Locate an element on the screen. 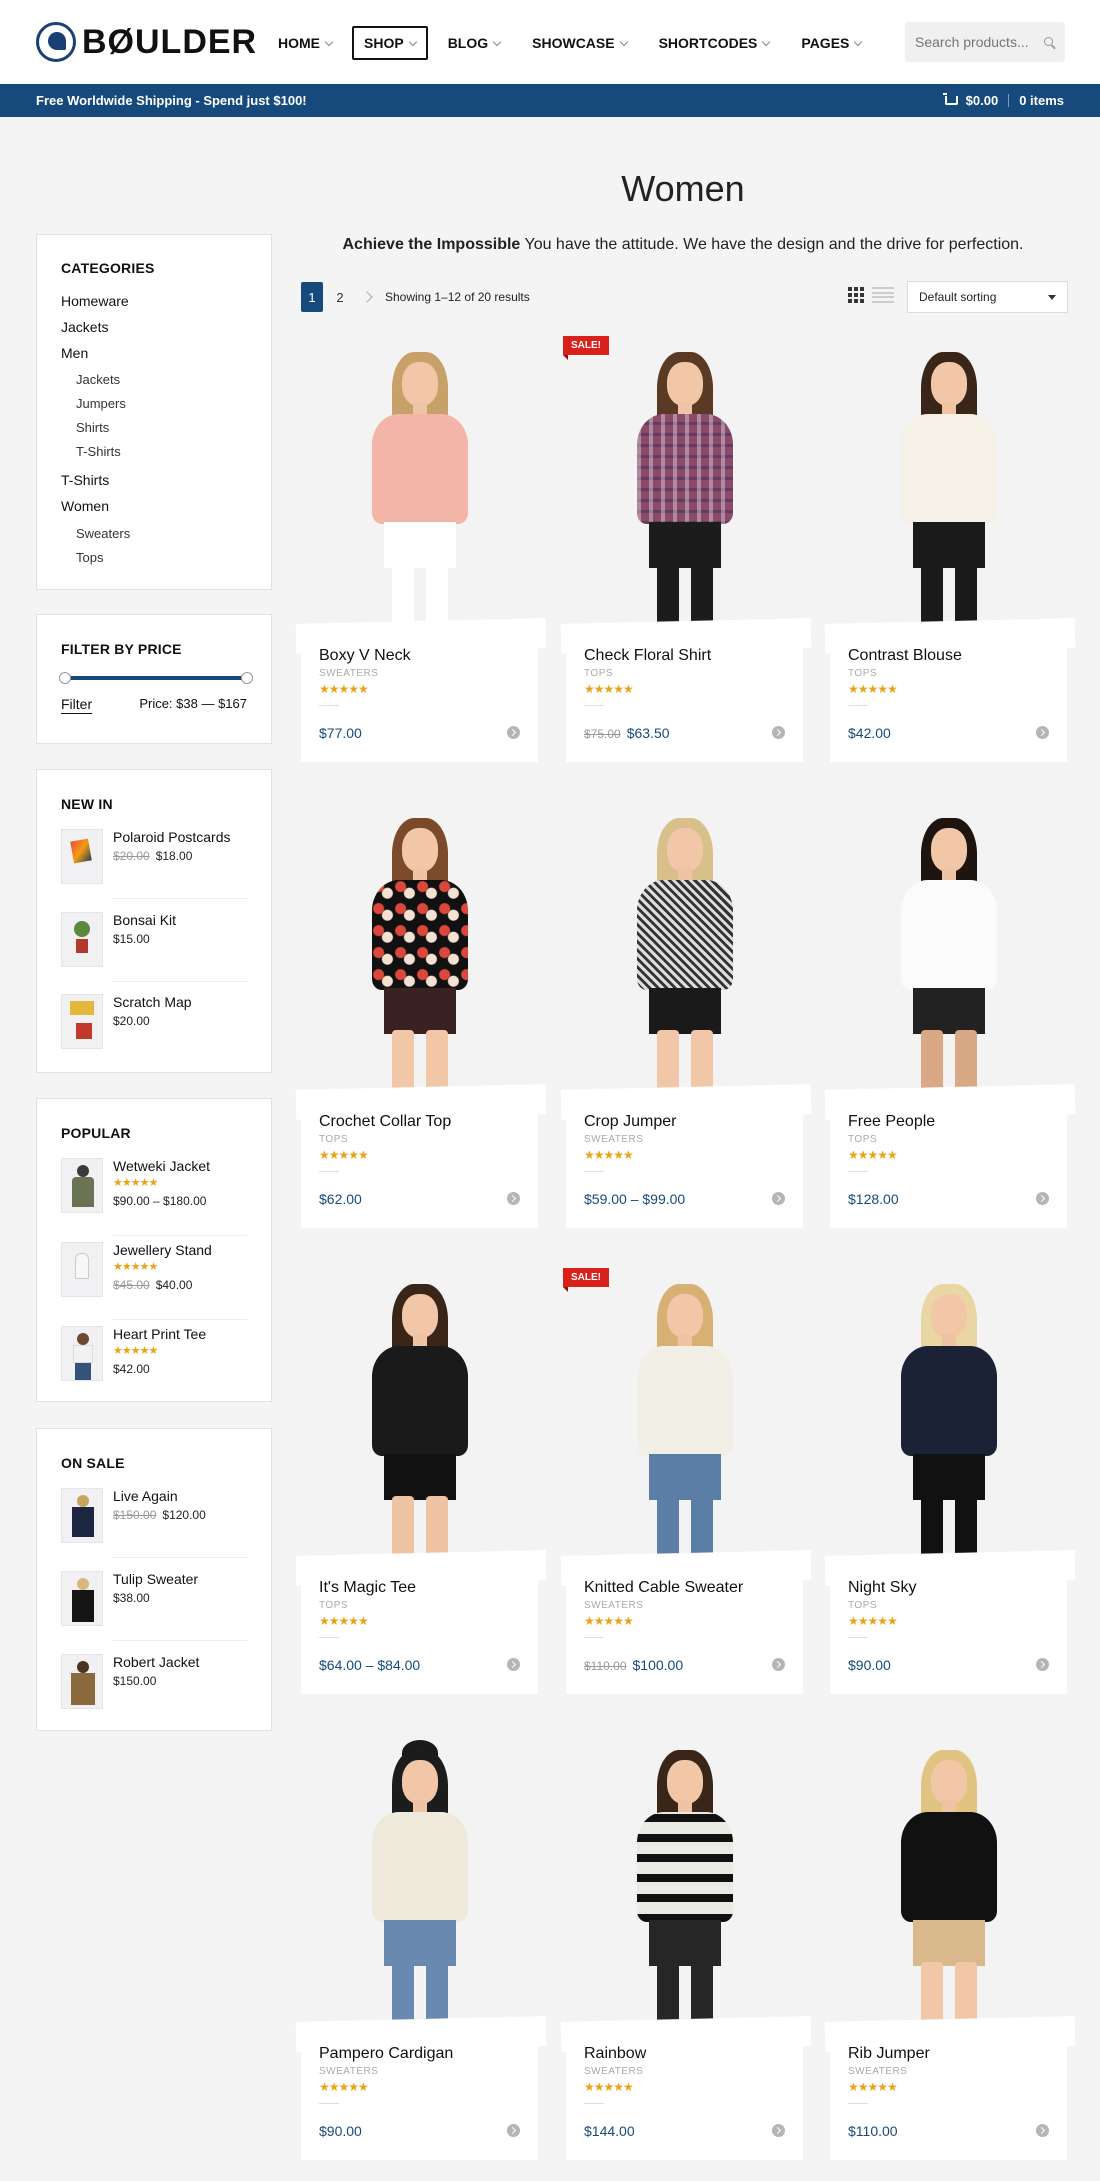  list-item: Jewellery Stand ★★★★★ $45.00 $40.00 is located at coordinates (154, 1281).